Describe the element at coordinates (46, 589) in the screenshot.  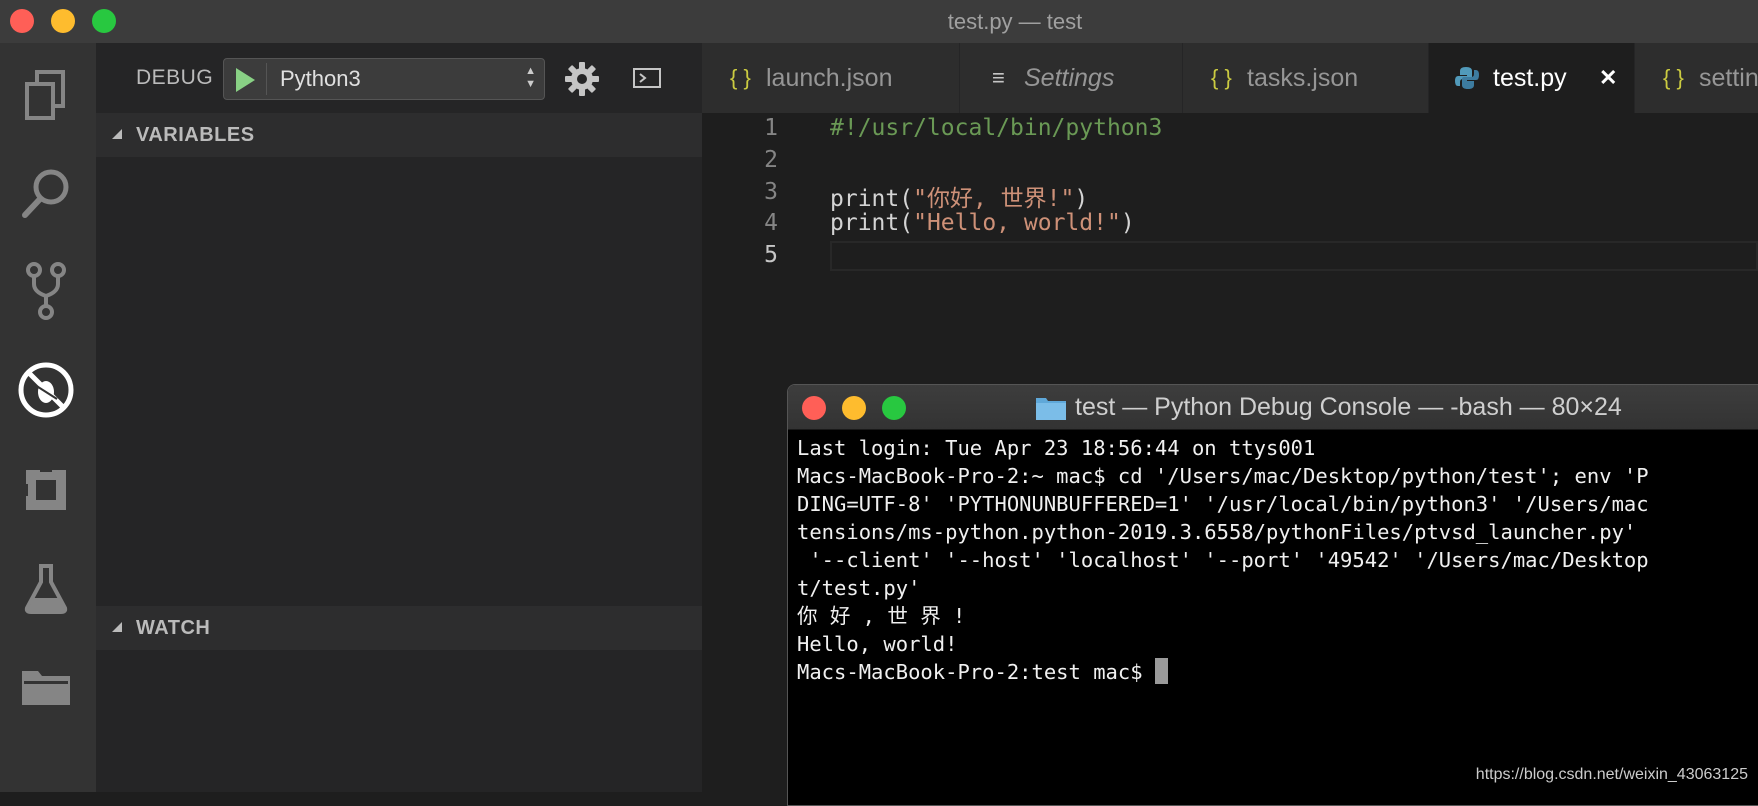
I see `test-flask-icon` at that location.